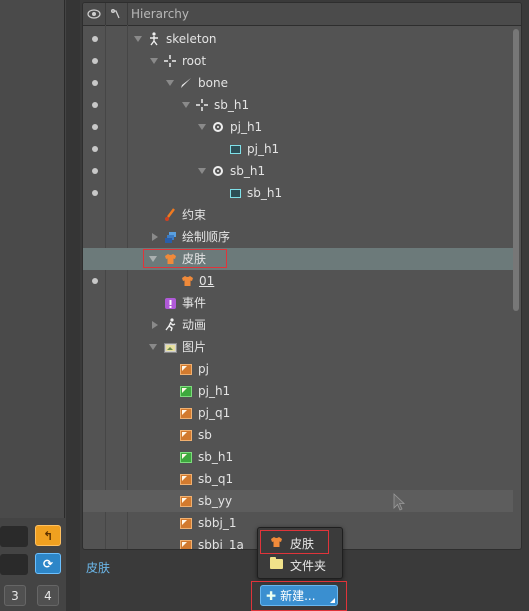  What do you see at coordinates (399, 502) in the screenshot?
I see `mouse-cursor-icon` at bounding box center [399, 502].